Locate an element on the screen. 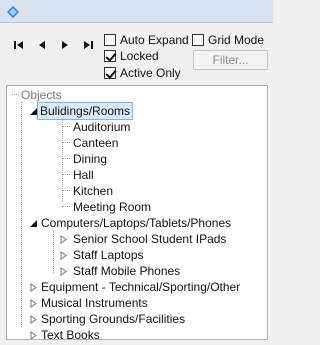 The image size is (320, 345). tree-node-dining: Dining is located at coordinates (90, 158).